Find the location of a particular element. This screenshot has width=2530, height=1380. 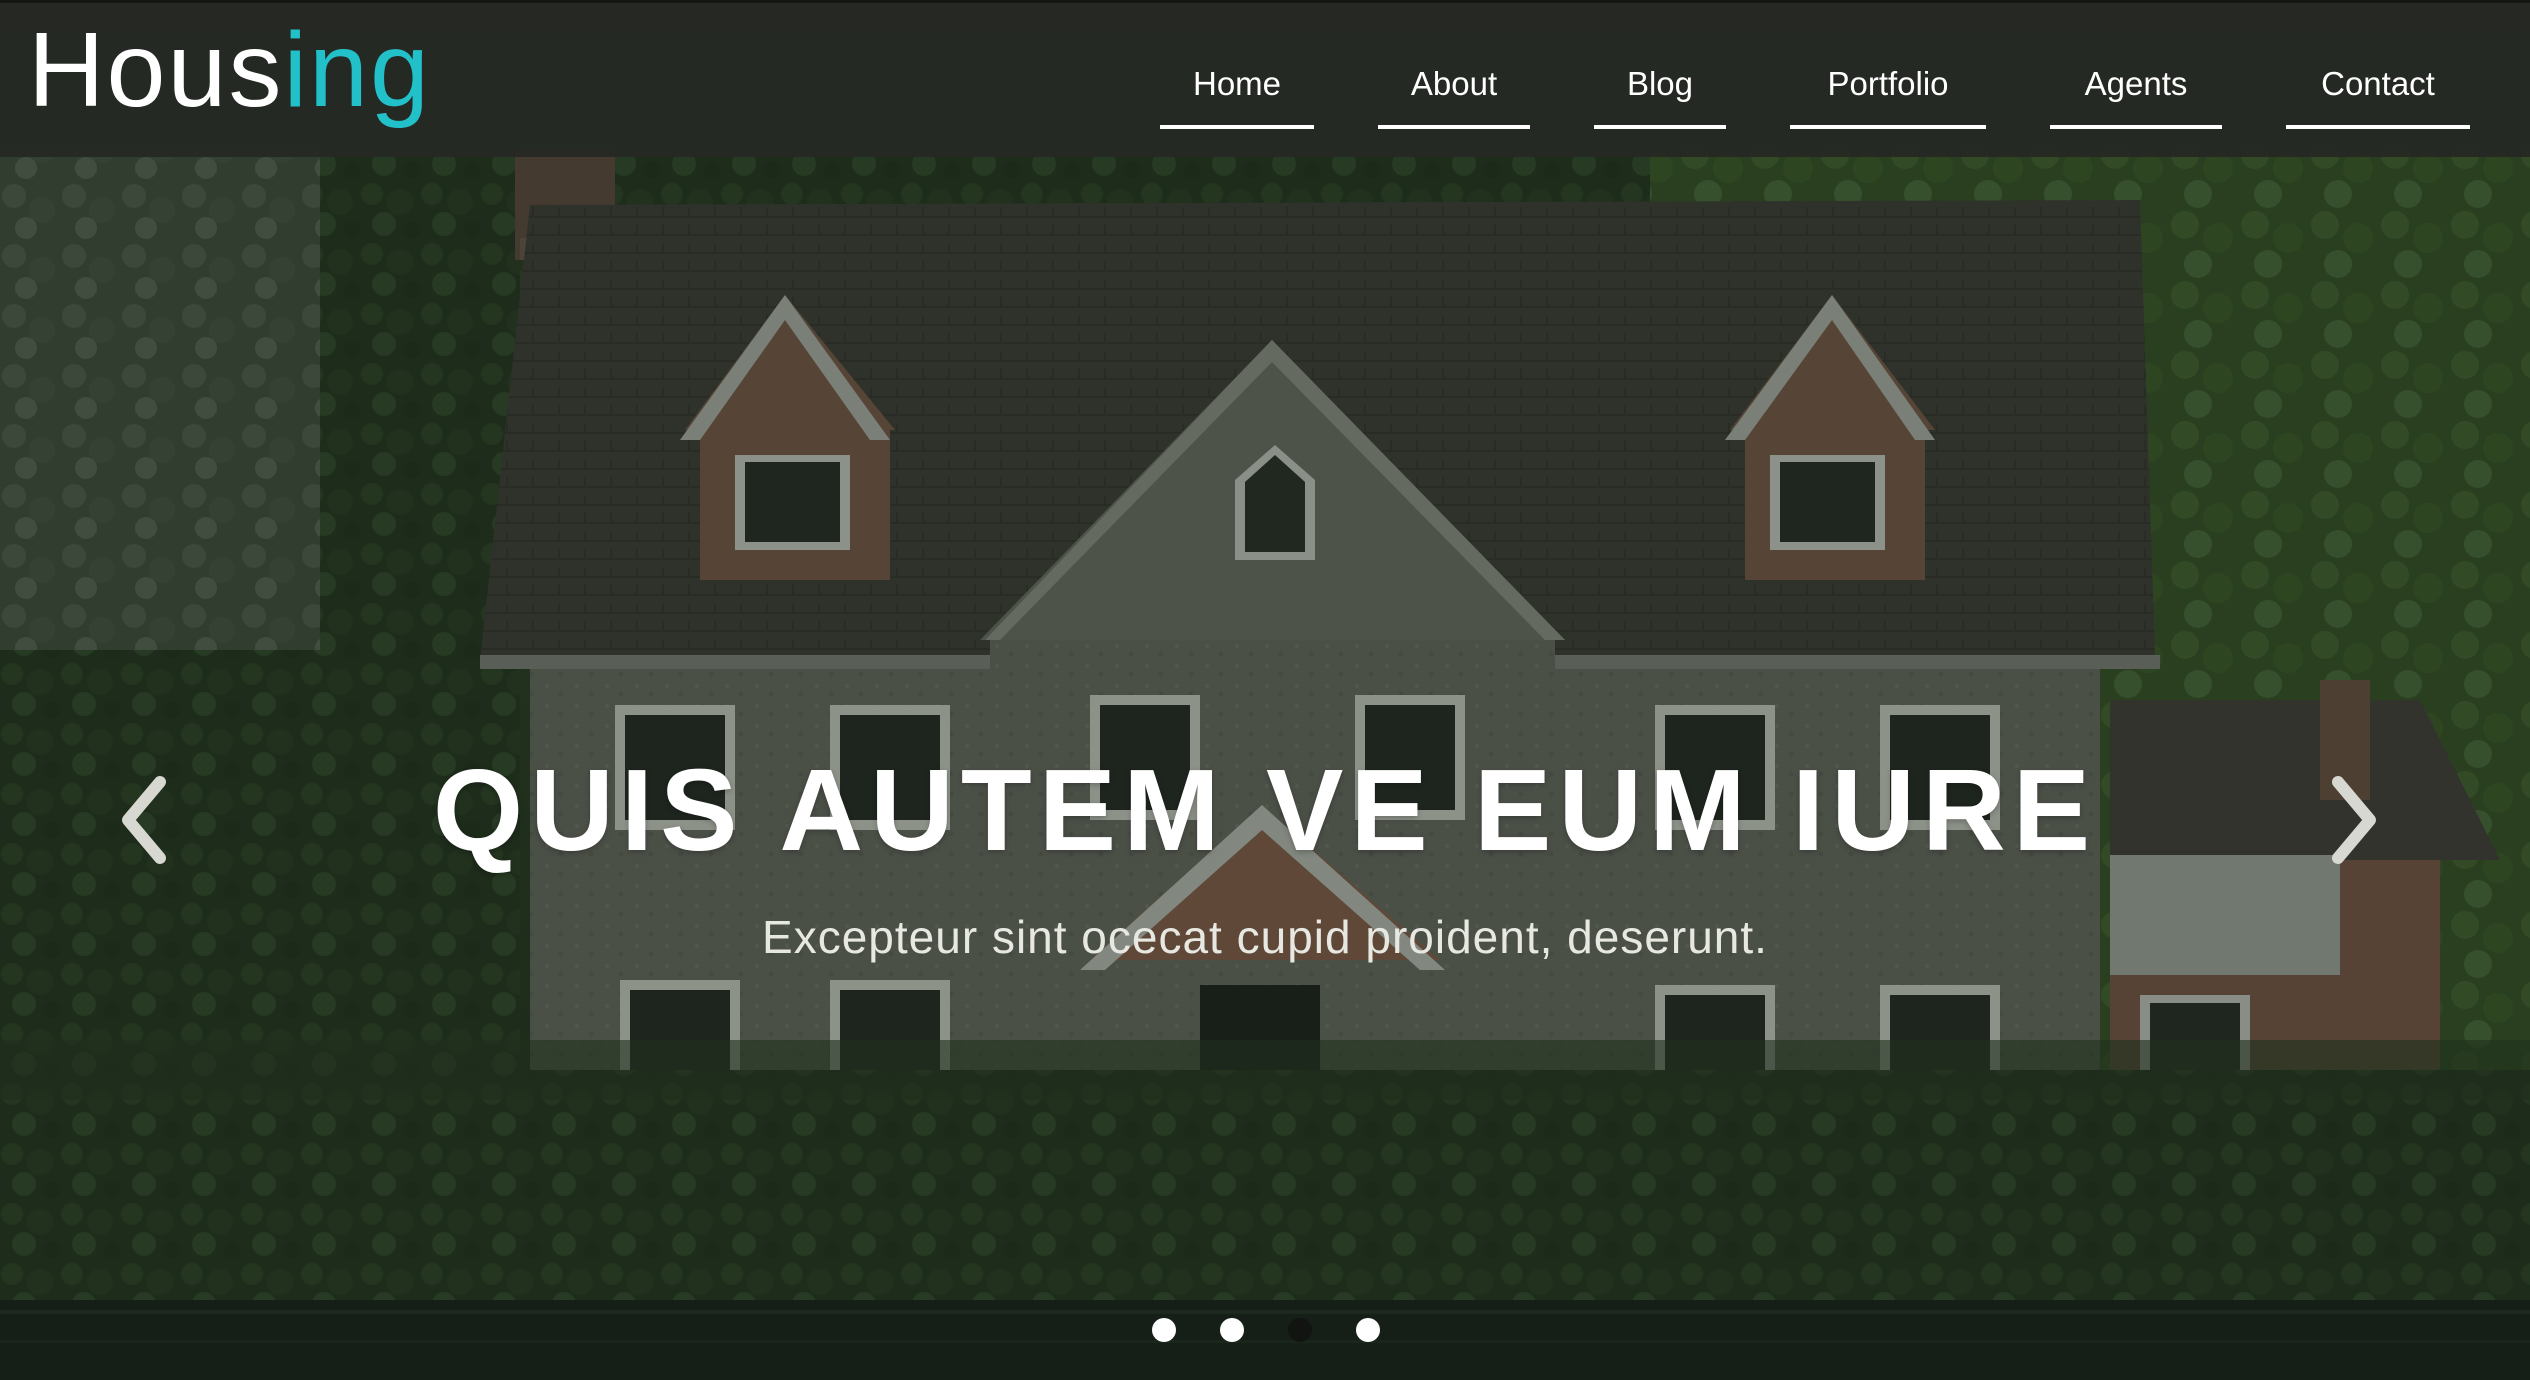

nav-item-about: About is located at coordinates (1454, 91).